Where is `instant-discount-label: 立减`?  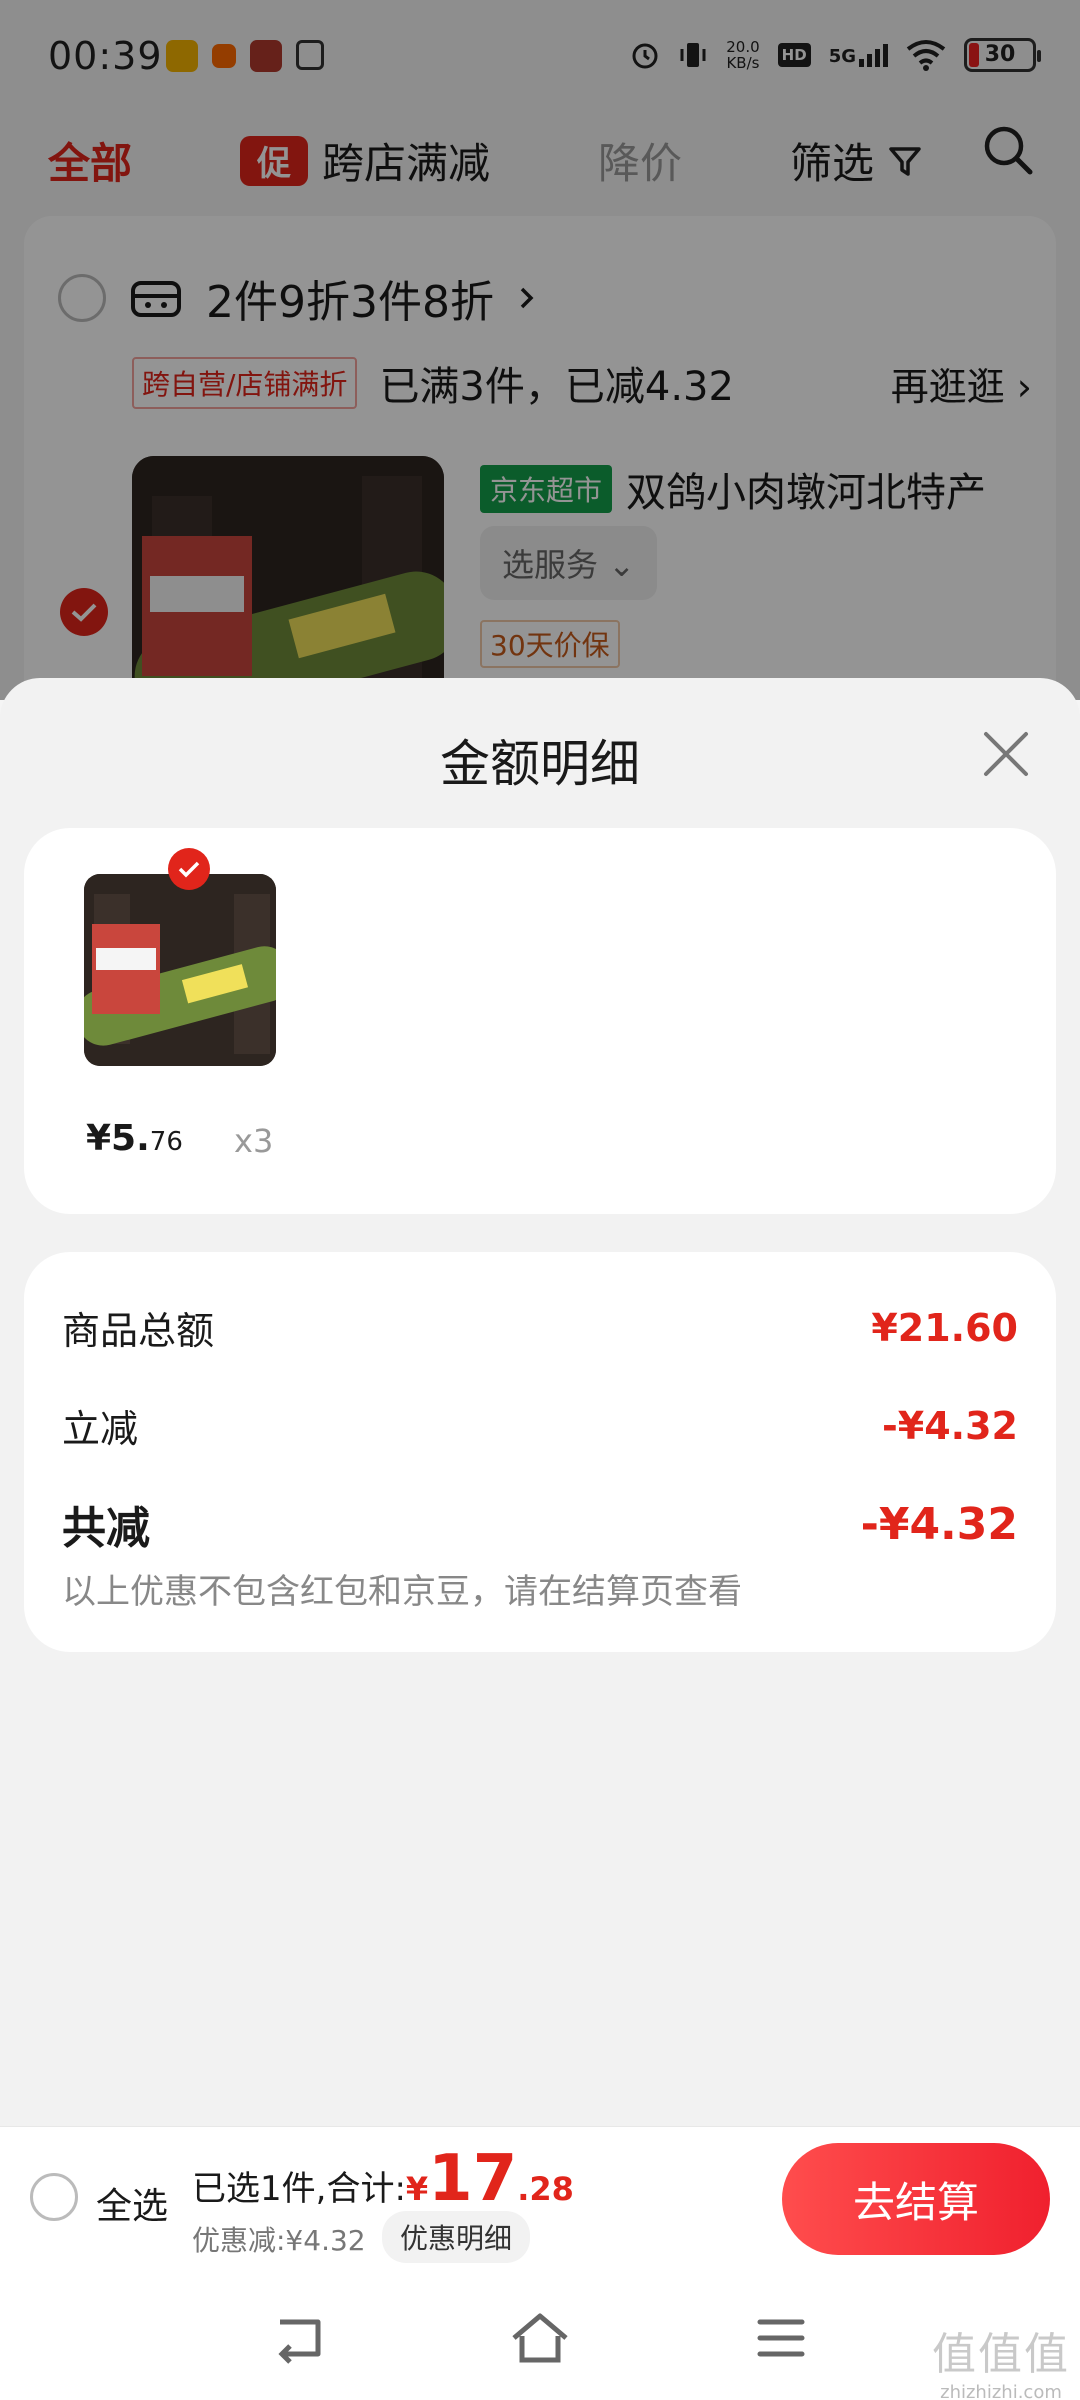 instant-discount-label: 立减 is located at coordinates (100, 1429).